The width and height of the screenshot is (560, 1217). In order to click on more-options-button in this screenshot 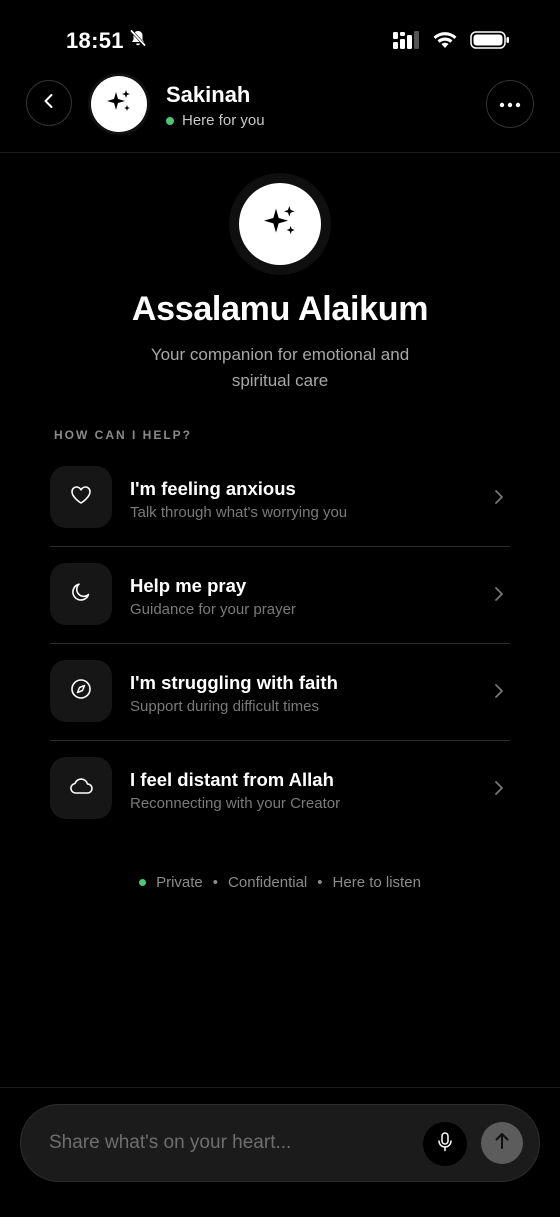, I will do `click(510, 104)`.